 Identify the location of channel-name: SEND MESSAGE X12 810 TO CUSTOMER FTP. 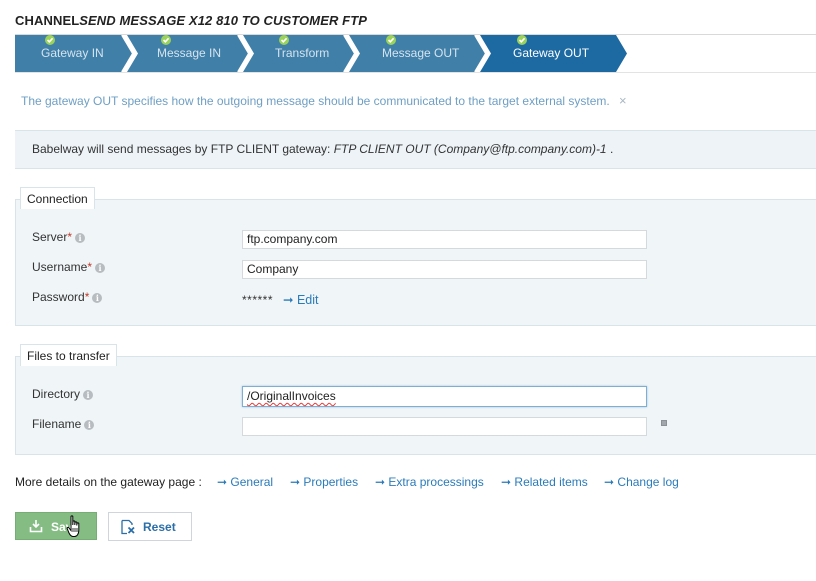
(223, 20).